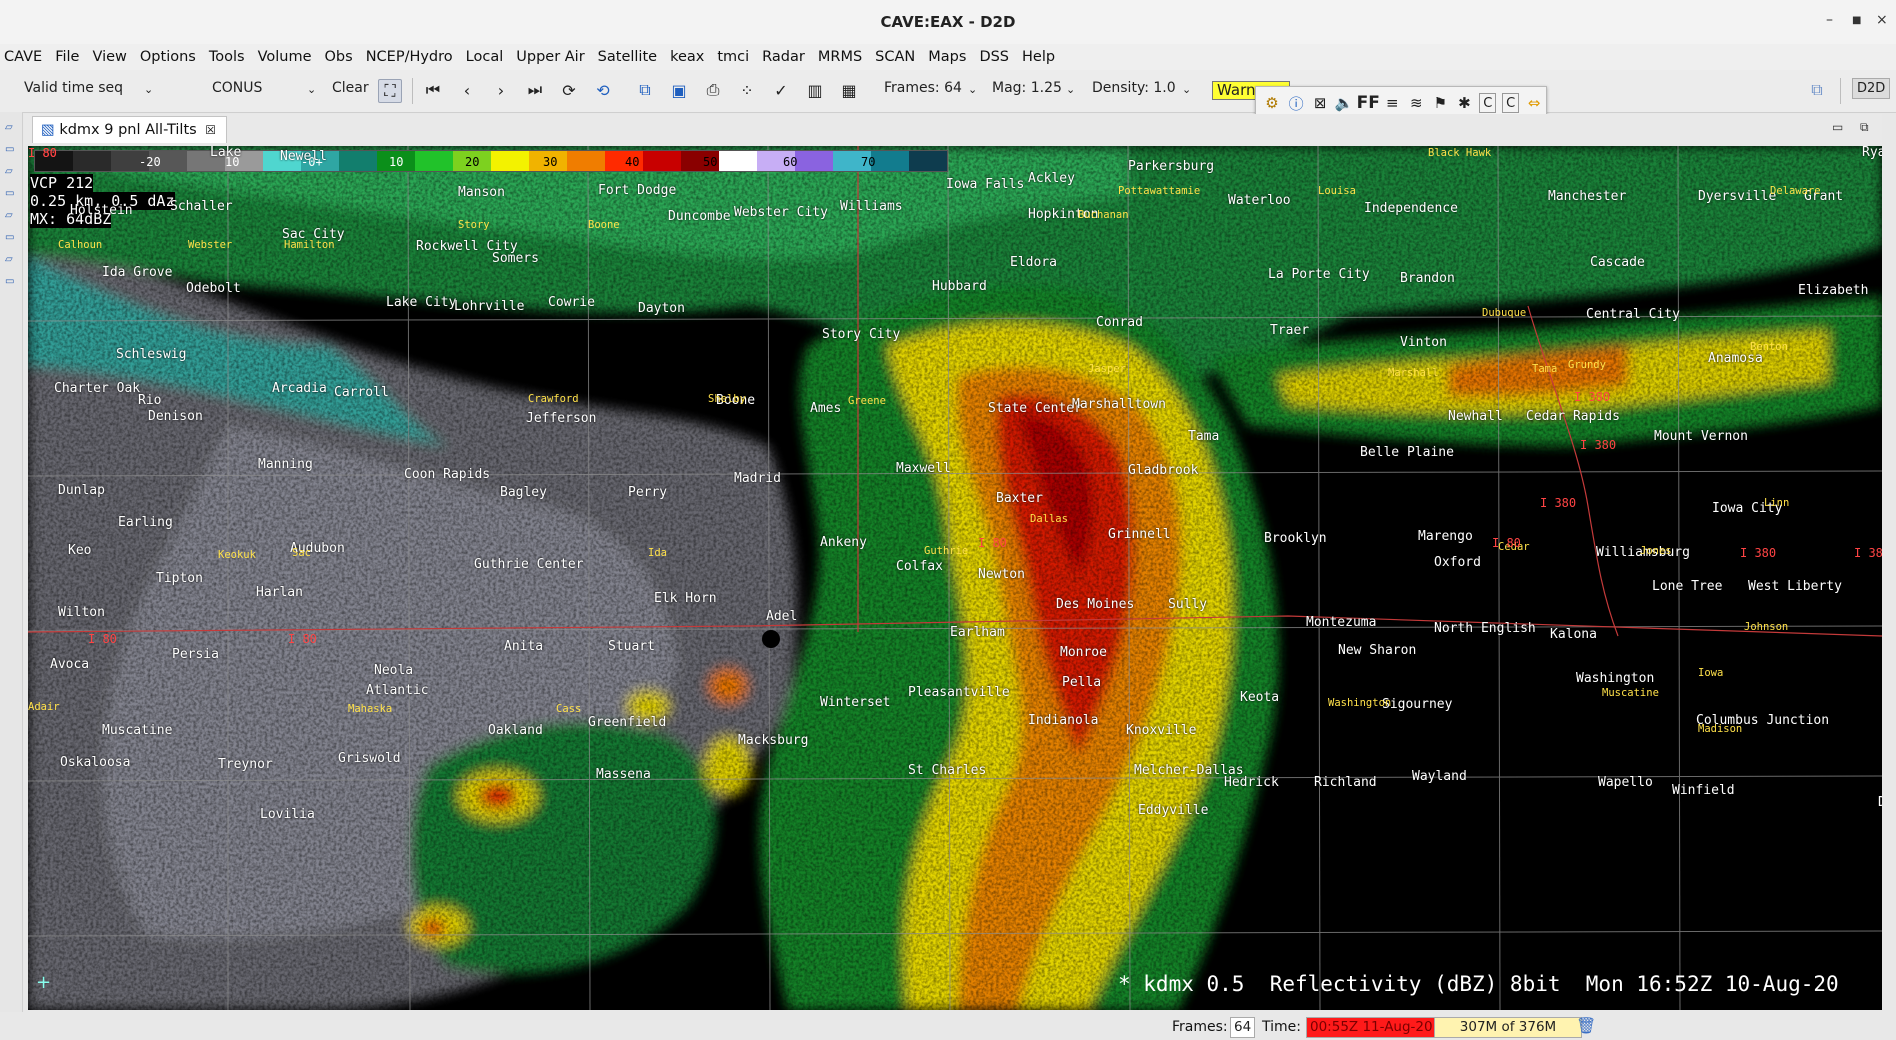 This screenshot has height=1040, width=1896. I want to click on four-panel-icon: ▦, so click(849, 90).